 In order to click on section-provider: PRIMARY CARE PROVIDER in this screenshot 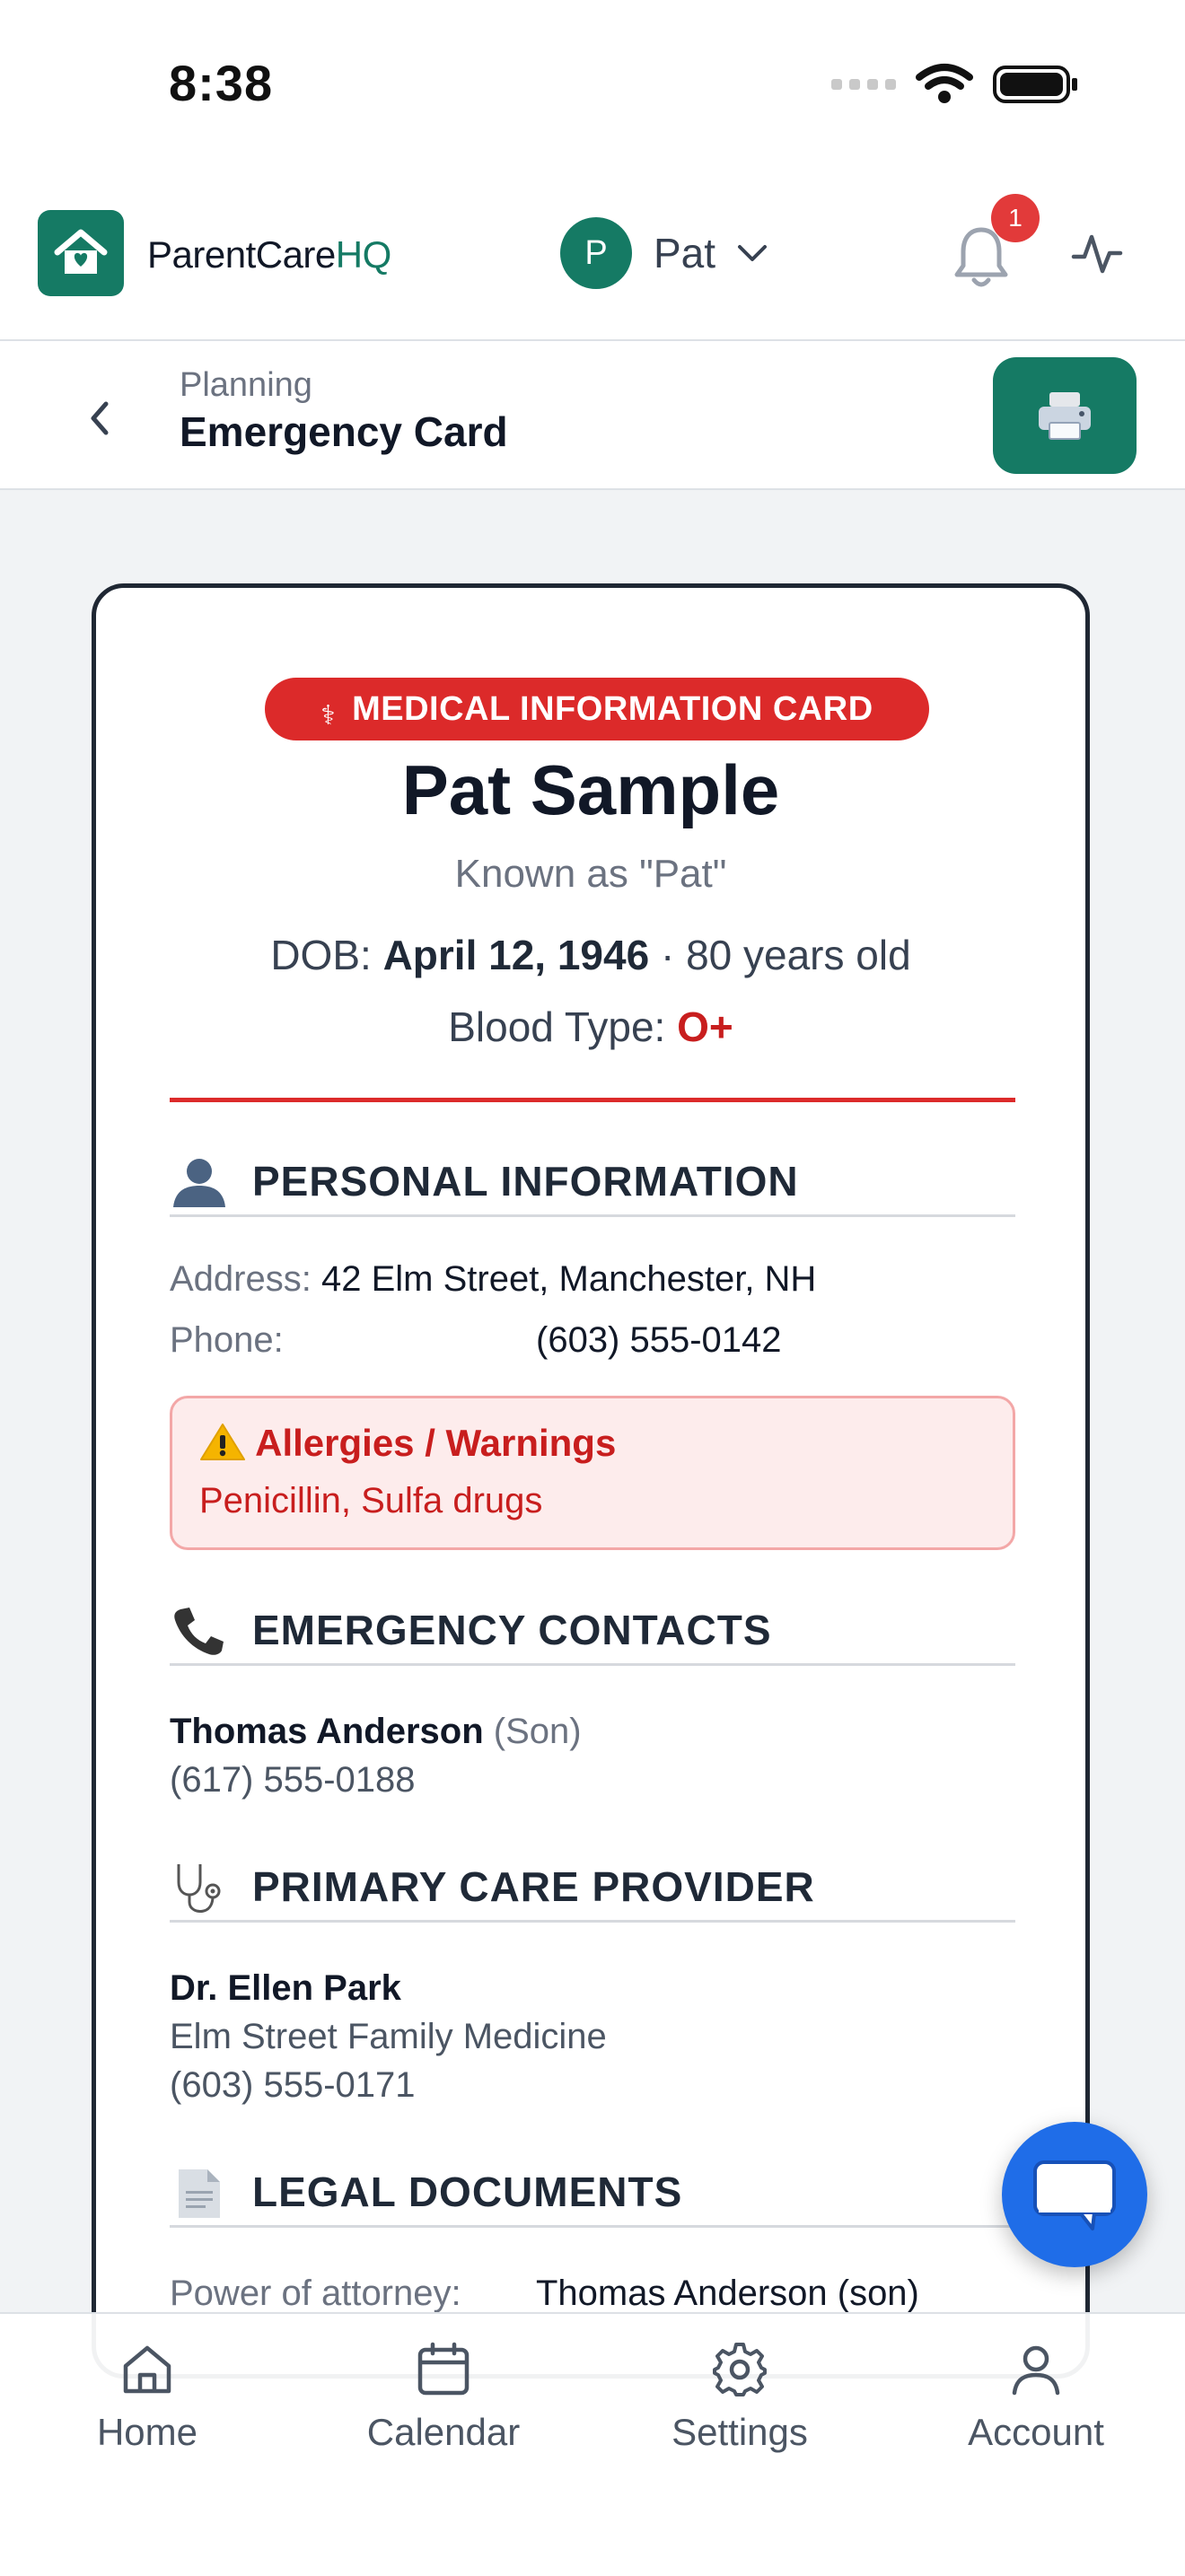, I will do `click(592, 1890)`.